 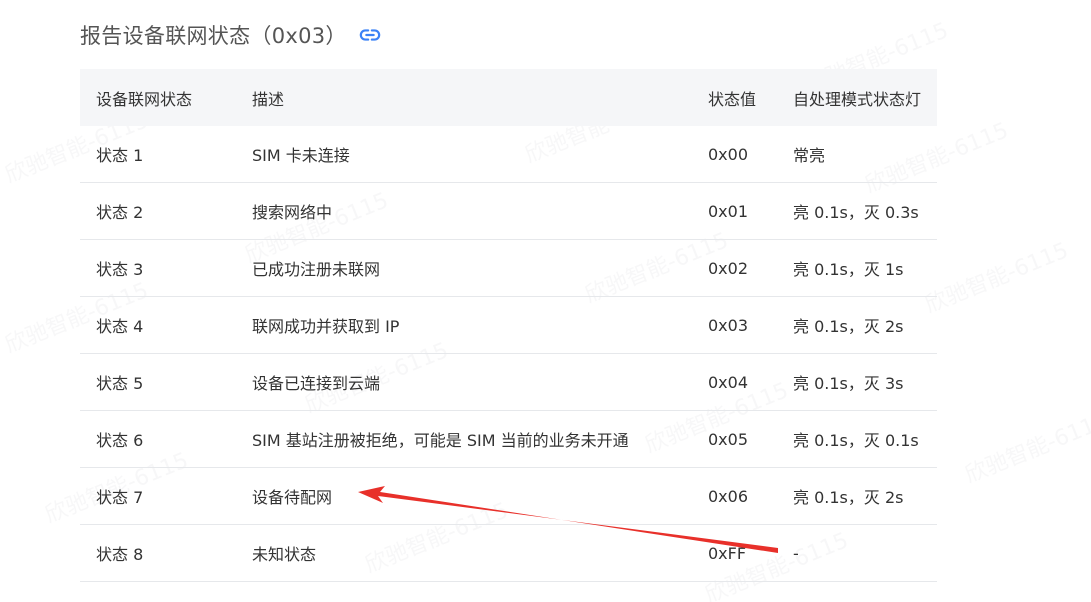 What do you see at coordinates (158, 154) in the screenshot?
I see `cell-status: 状态 1` at bounding box center [158, 154].